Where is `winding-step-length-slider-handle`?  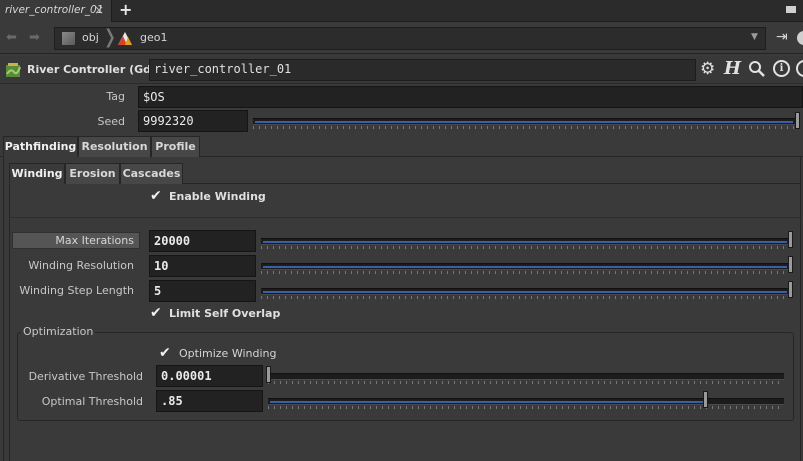 winding-step-length-slider-handle is located at coordinates (790, 289).